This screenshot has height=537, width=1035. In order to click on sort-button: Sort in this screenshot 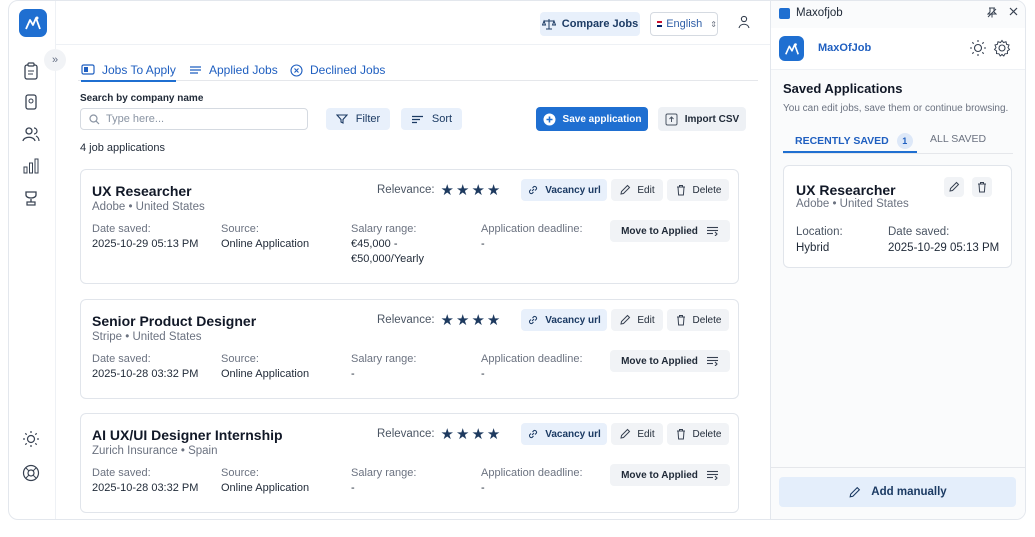, I will do `click(431, 119)`.